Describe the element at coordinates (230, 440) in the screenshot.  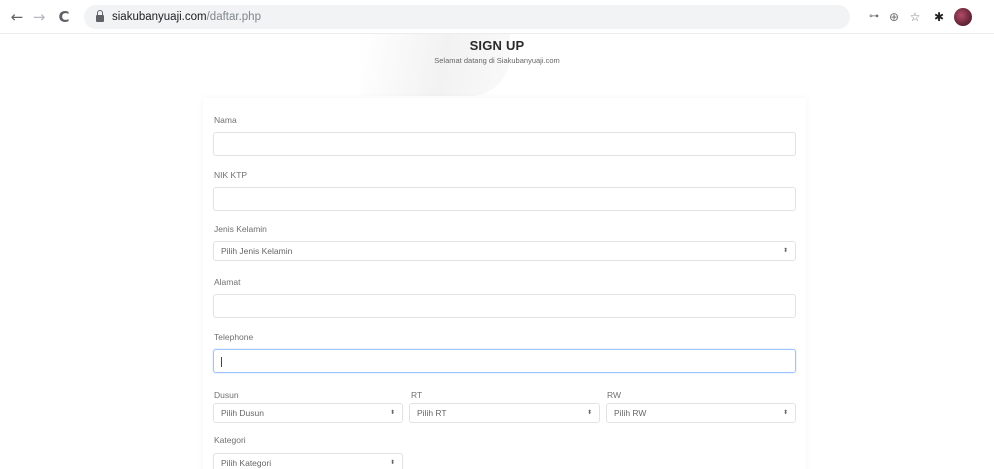
I see `kategori-label: Kategori` at that location.